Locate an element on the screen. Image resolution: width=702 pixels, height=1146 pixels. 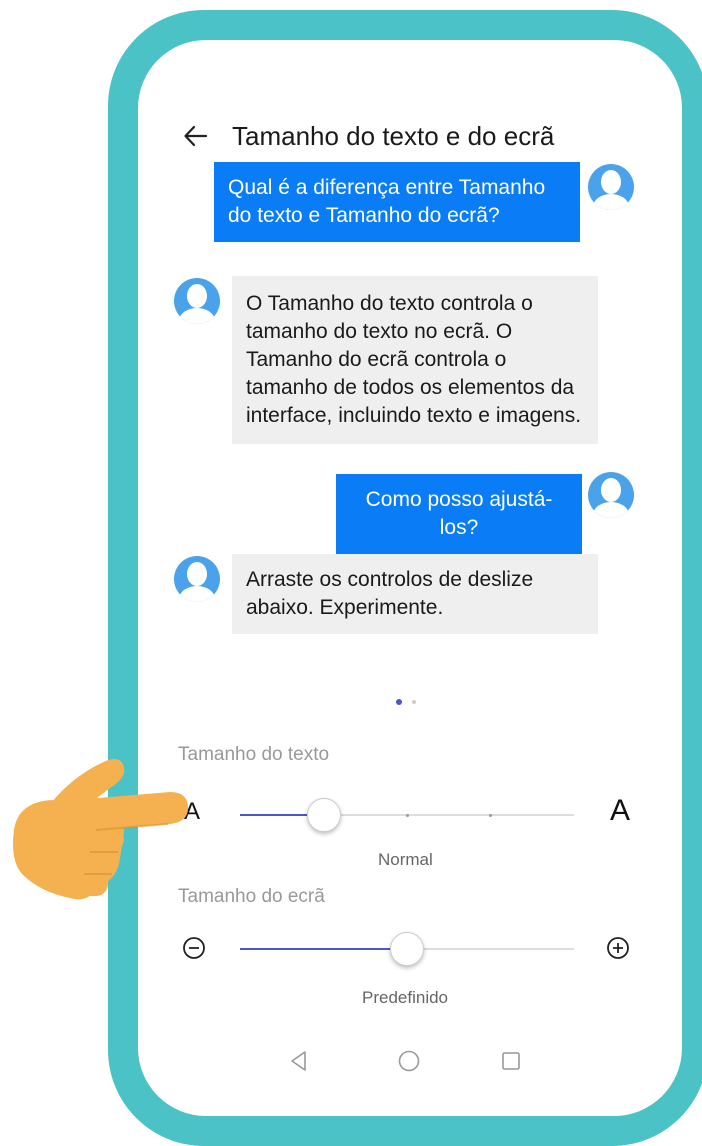
back-triangle-icon is located at coordinates (299, 1061).